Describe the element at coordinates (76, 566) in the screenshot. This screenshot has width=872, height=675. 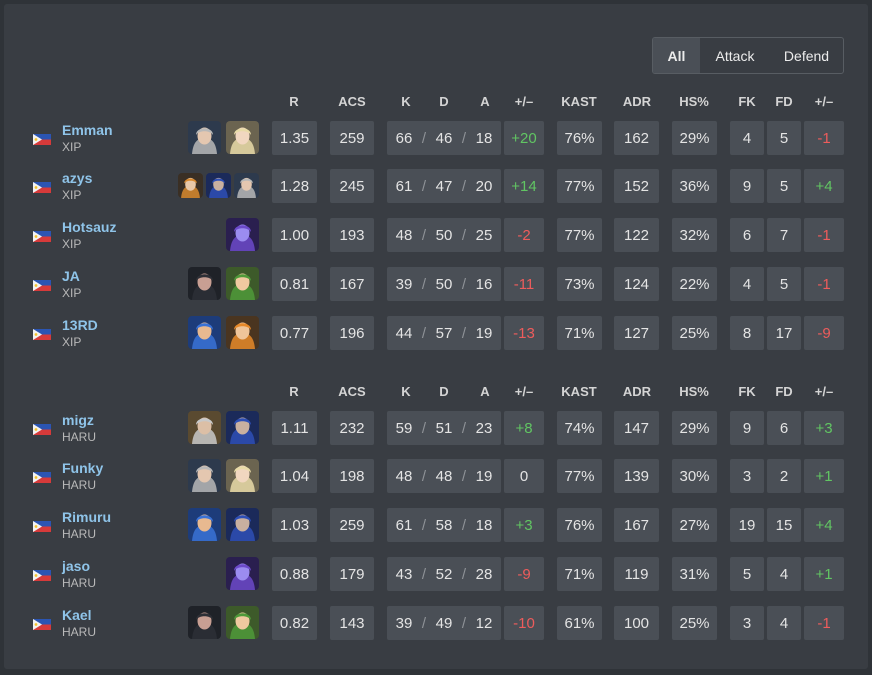
I see `player-name-link: jaso` at that location.